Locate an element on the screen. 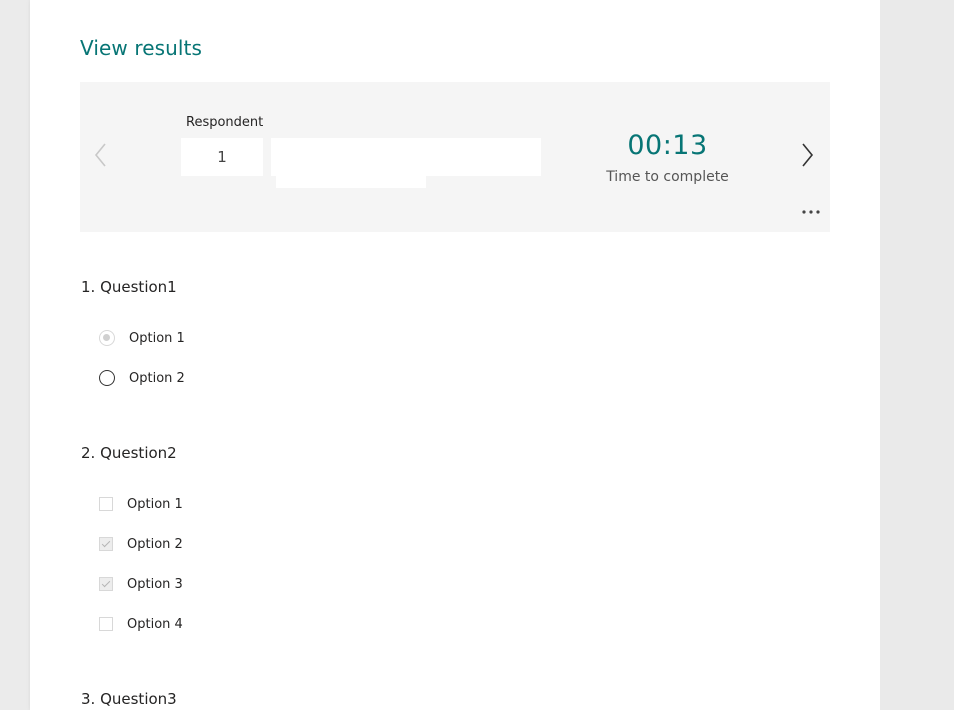 The image size is (954, 710). question2-option2: Option 2 is located at coordinates (141, 544).